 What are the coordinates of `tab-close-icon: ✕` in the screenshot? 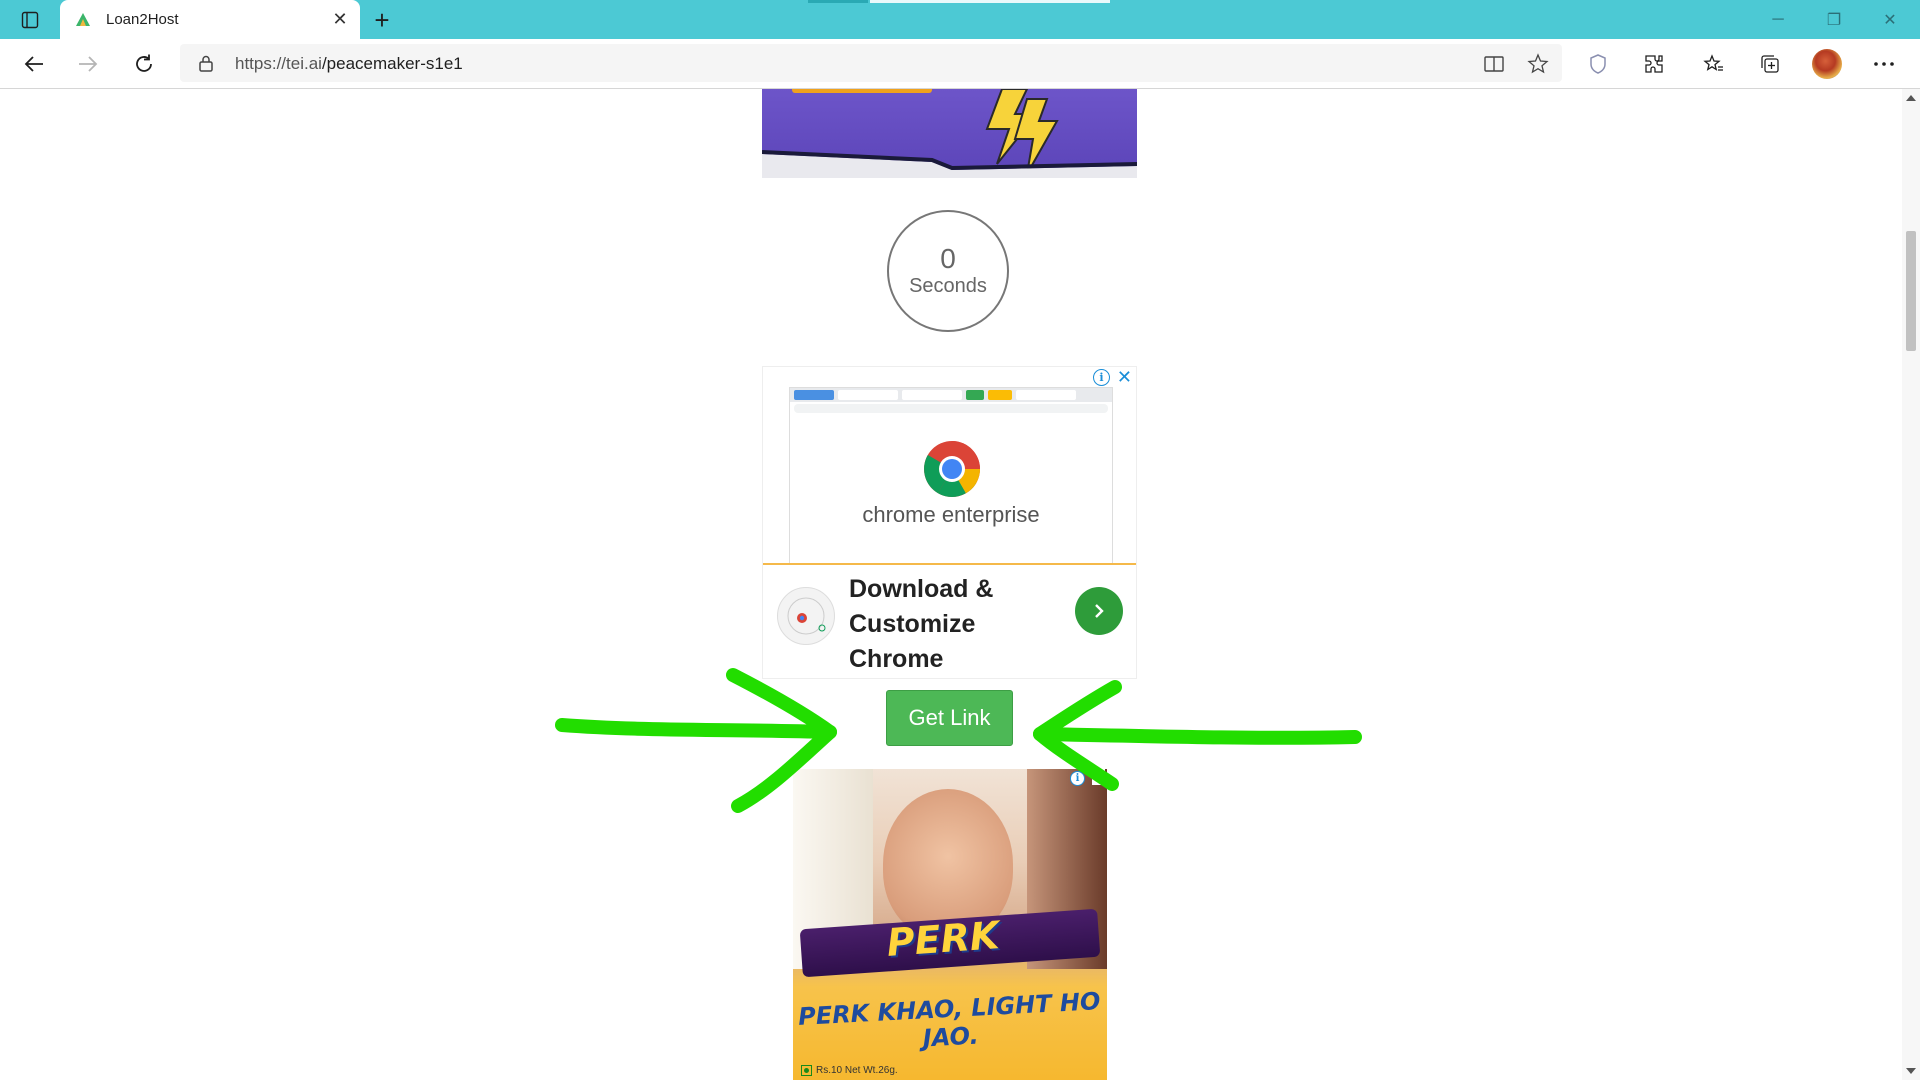 It's located at (340, 20).